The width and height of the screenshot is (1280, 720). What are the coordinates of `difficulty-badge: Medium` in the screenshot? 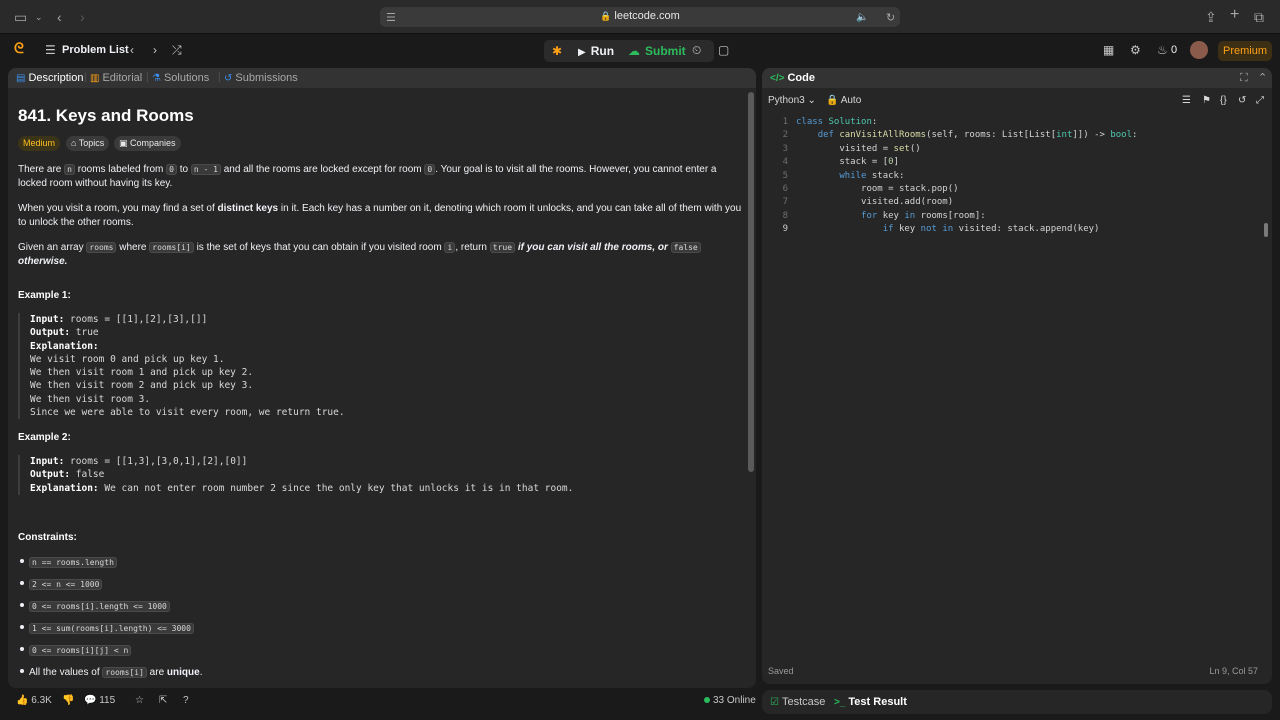 It's located at (39, 143).